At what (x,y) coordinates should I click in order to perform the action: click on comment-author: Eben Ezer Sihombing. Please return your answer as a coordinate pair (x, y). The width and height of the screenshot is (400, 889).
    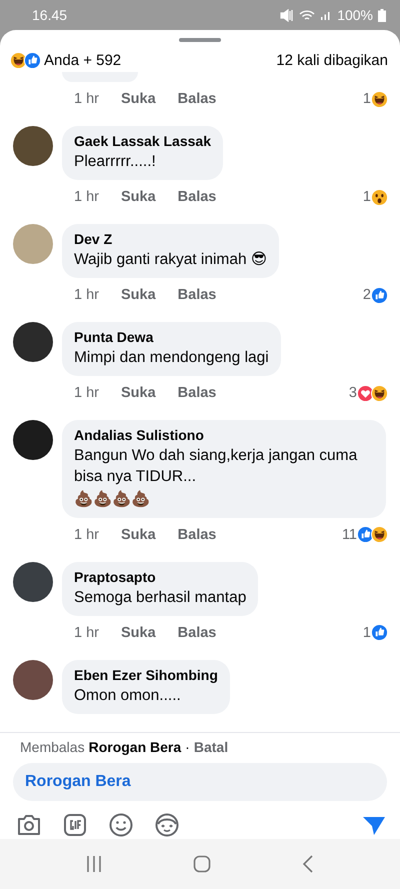
    Looking at the image, I should click on (146, 674).